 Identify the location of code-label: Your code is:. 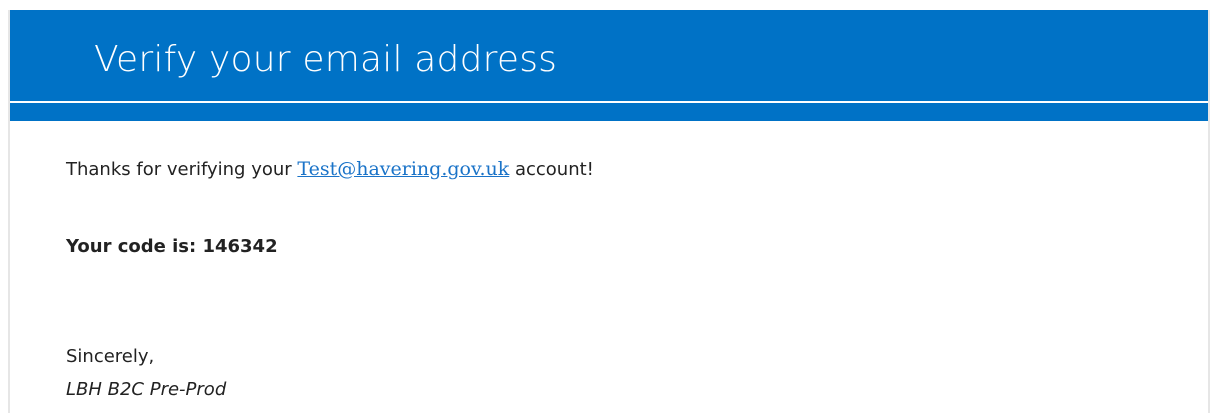
(134, 246).